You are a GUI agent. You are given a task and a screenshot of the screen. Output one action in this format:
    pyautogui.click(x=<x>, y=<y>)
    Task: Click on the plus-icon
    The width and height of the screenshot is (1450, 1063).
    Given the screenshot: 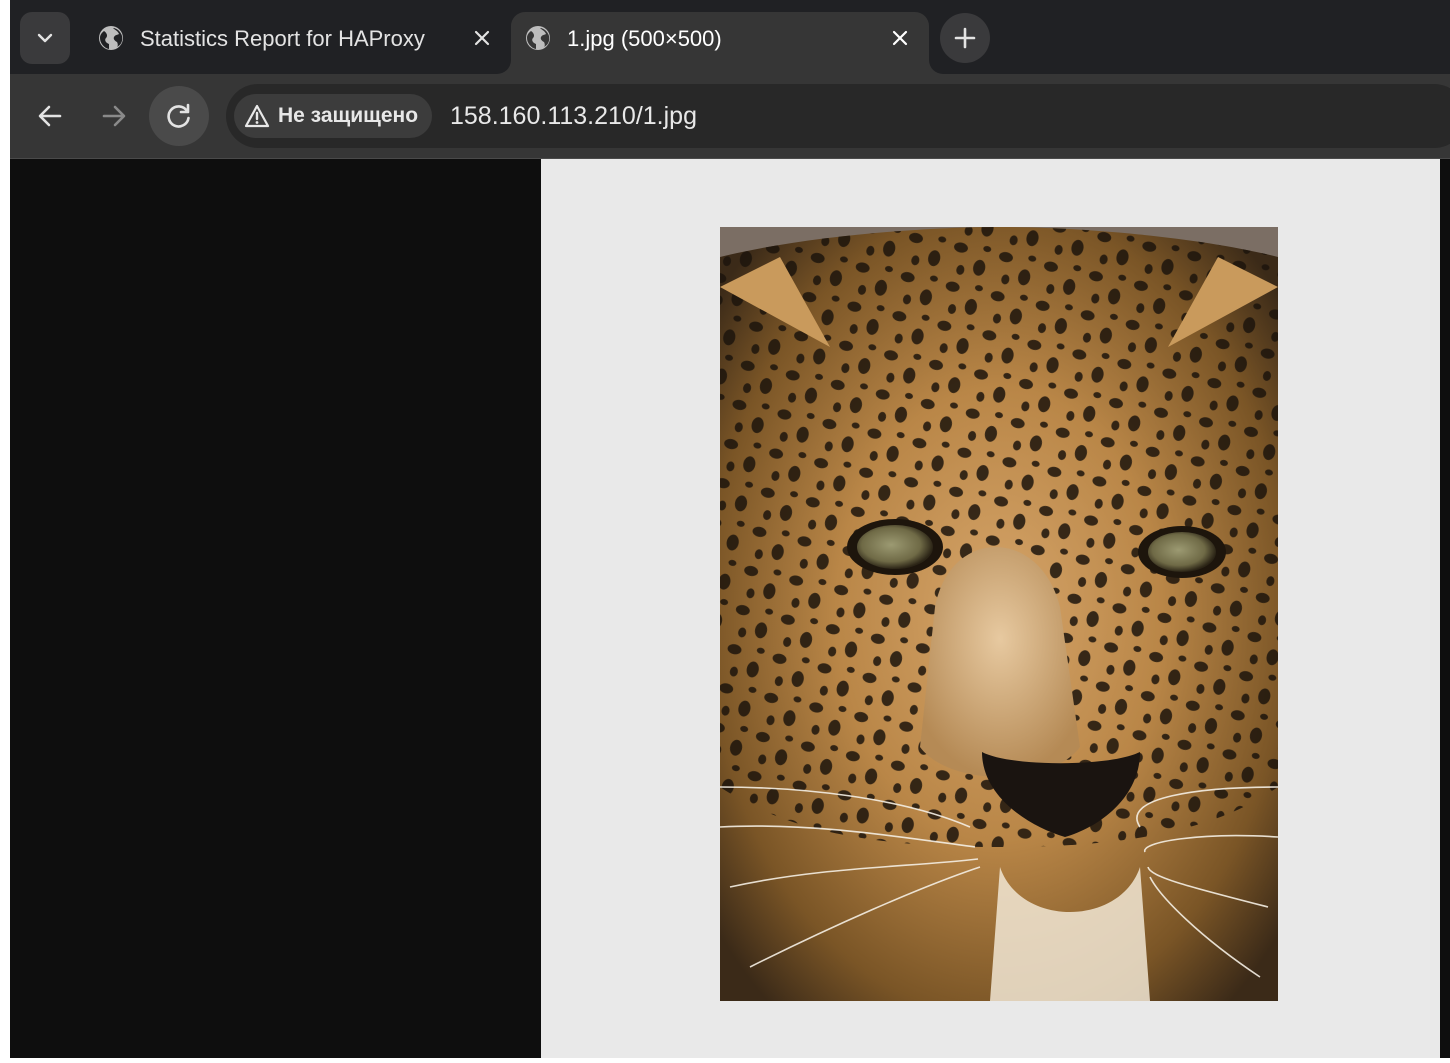 What is the action you would take?
    pyautogui.click(x=965, y=38)
    